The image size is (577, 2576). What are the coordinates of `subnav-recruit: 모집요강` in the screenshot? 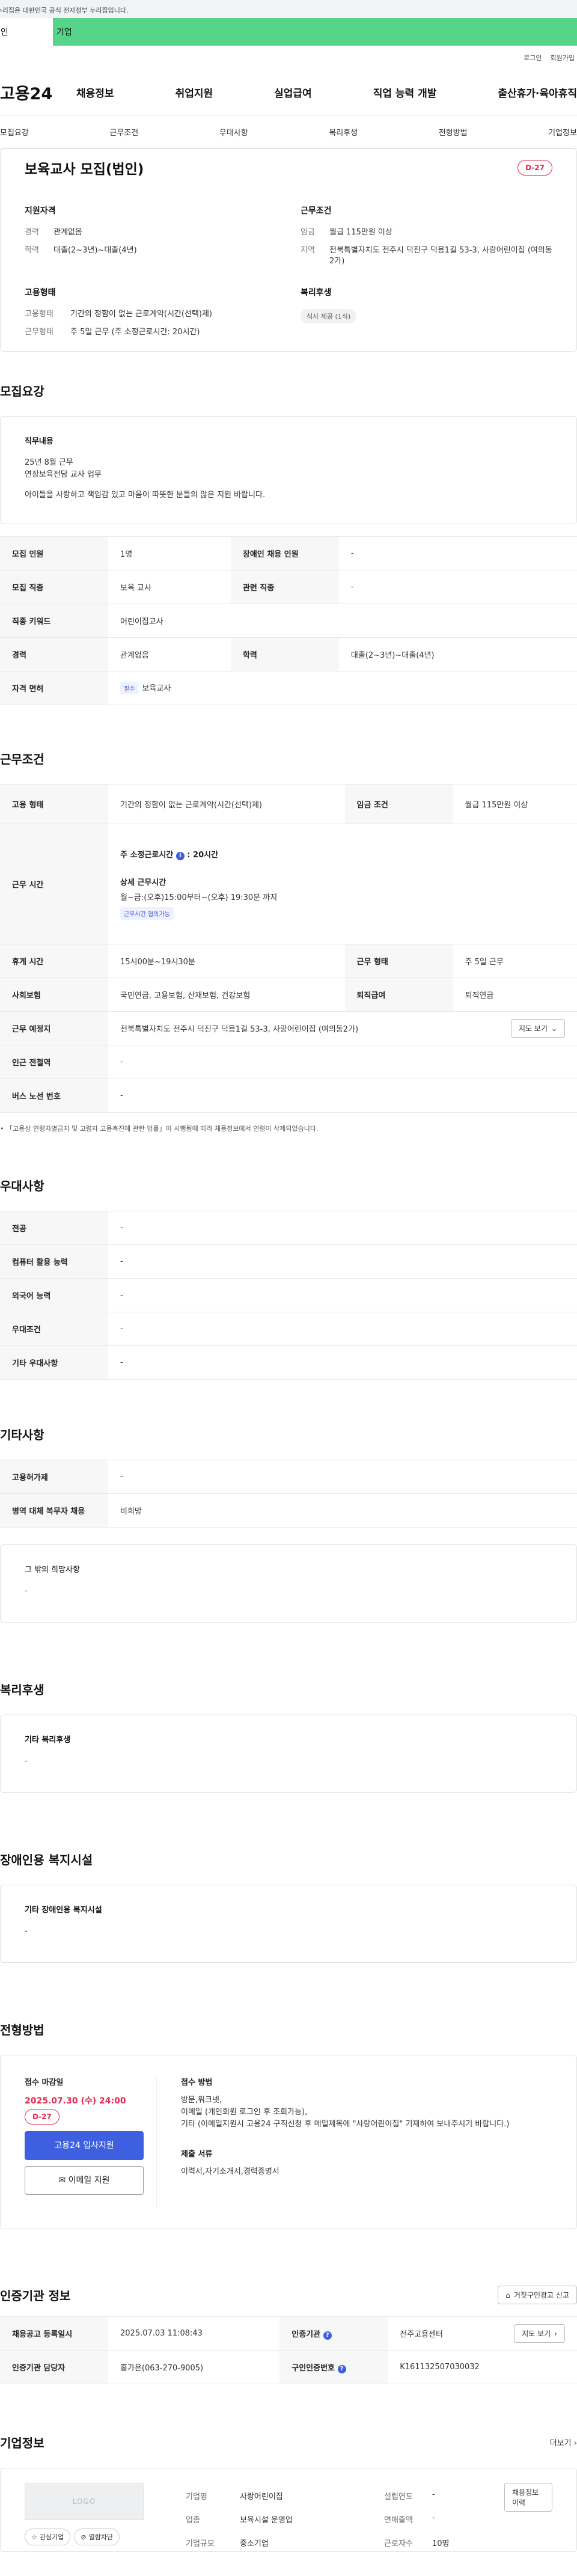 It's located at (14, 132).